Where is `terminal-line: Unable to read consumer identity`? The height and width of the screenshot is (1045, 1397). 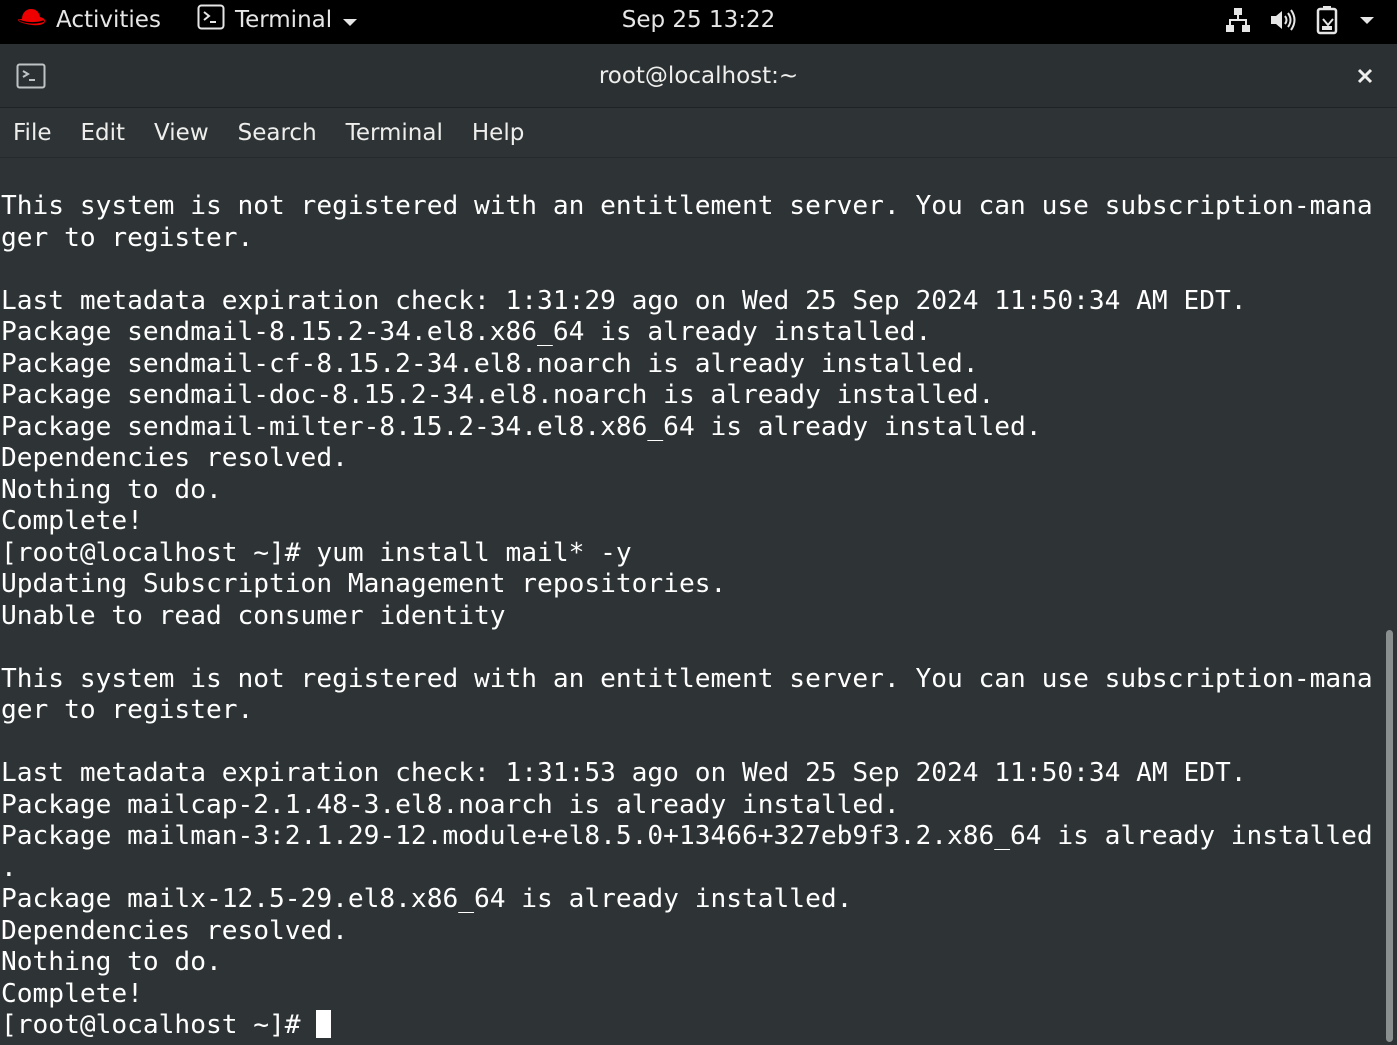
terminal-line: Unable to read consumer identity is located at coordinates (253, 615).